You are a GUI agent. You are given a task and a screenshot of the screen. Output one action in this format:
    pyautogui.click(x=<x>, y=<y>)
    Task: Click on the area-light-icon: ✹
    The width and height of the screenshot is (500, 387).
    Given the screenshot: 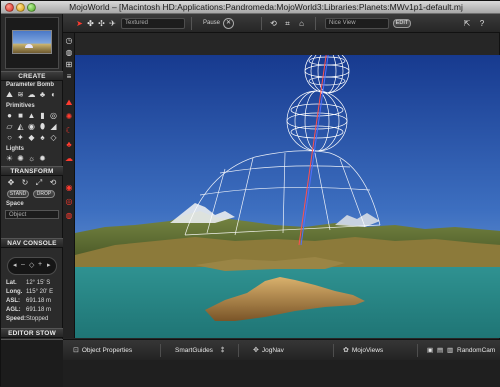 What is the action you would take?
    pyautogui.click(x=42, y=158)
    